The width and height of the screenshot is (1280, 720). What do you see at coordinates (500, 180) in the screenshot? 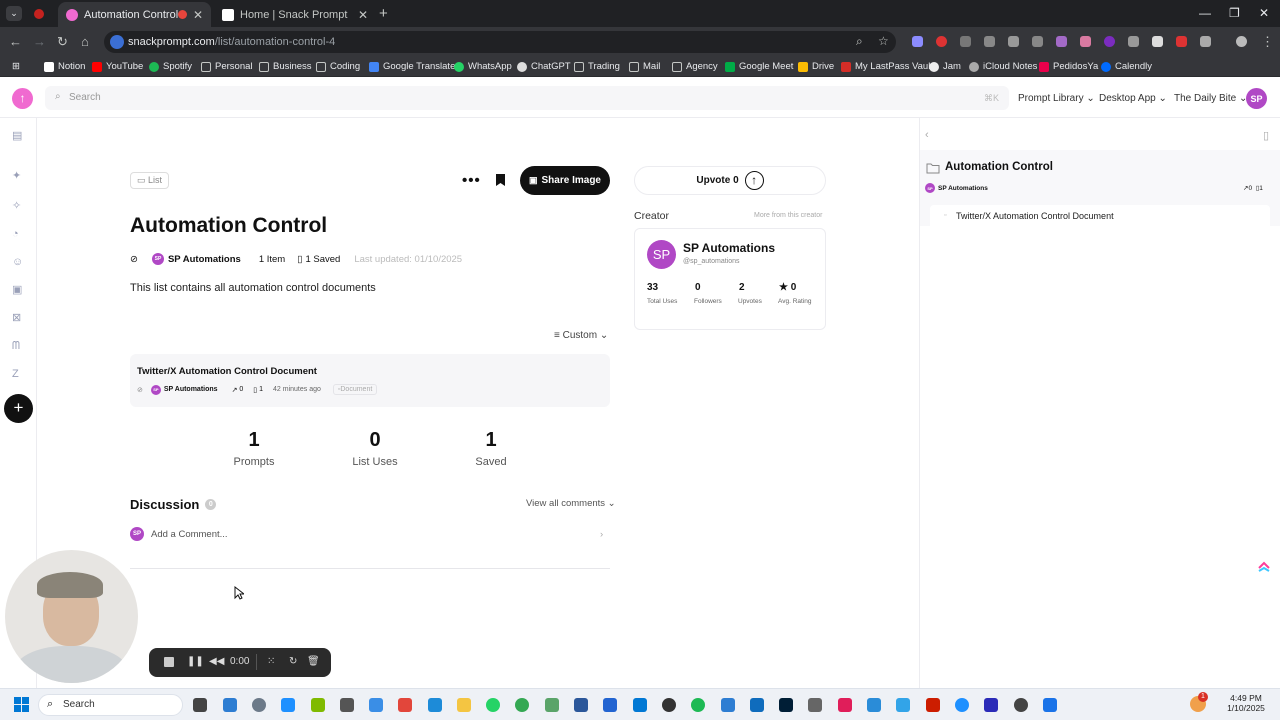
I see `bookmark-icon` at bounding box center [500, 180].